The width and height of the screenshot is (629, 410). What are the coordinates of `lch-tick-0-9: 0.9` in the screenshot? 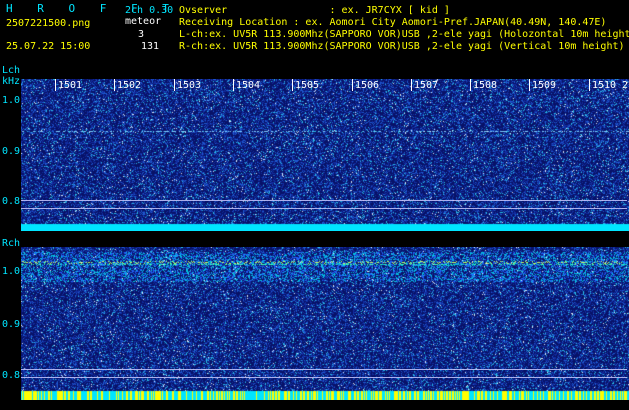 It's located at (11, 151).